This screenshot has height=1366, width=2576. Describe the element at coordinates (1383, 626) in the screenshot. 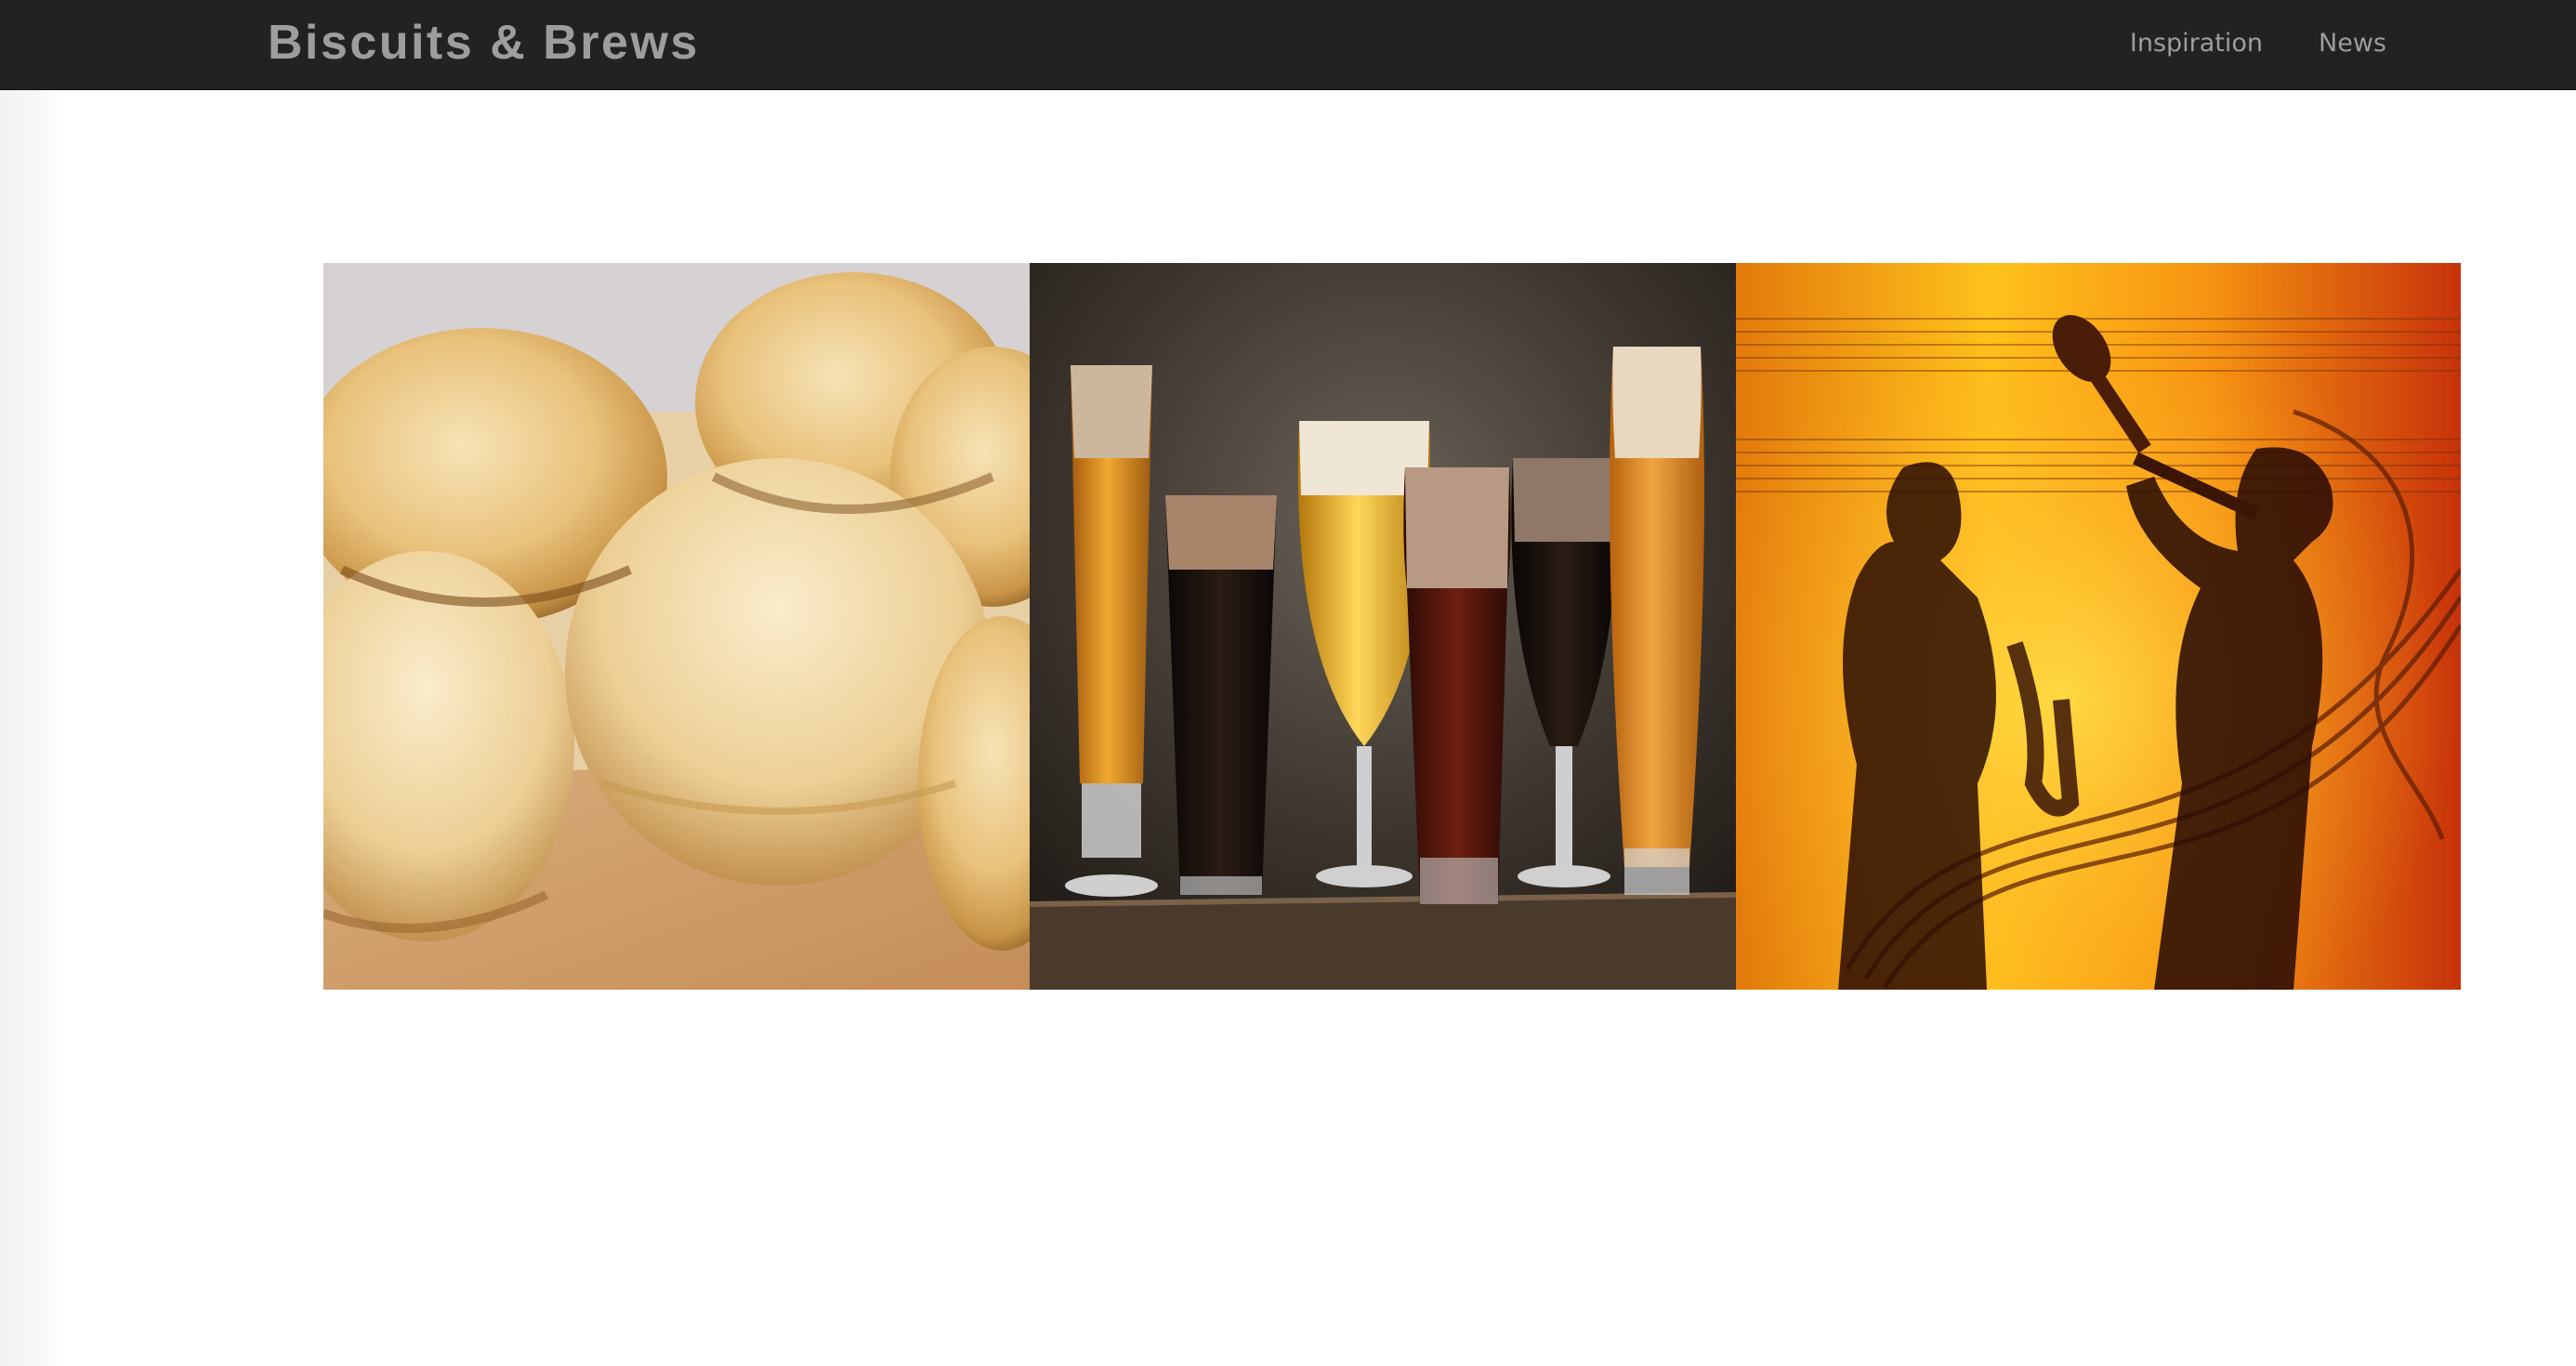

I see `beer-glasses-image` at that location.